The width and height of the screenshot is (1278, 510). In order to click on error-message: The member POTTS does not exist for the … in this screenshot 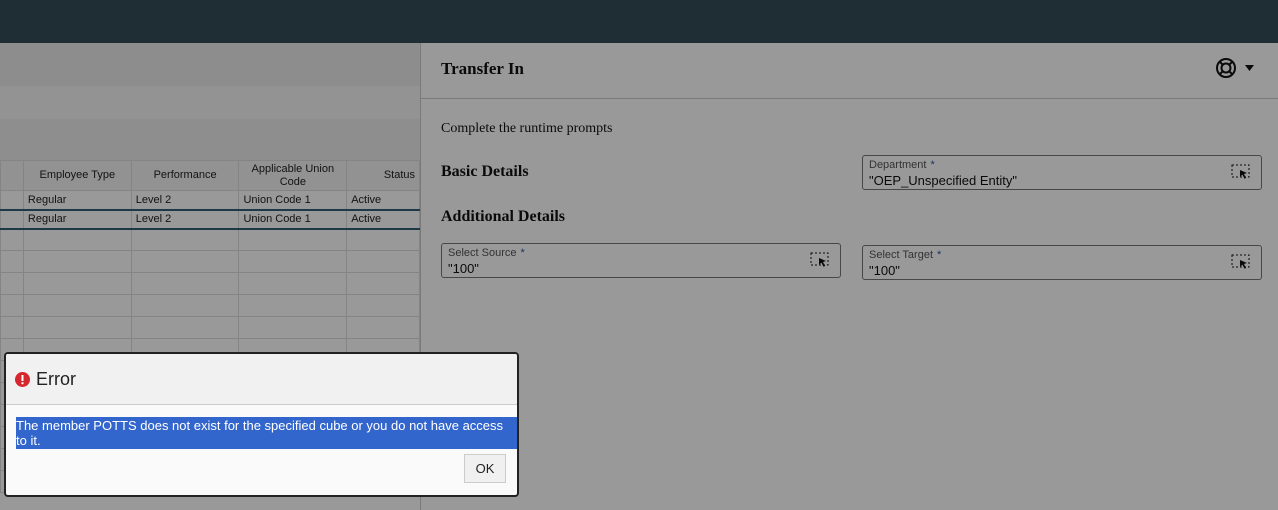, I will do `click(266, 433)`.